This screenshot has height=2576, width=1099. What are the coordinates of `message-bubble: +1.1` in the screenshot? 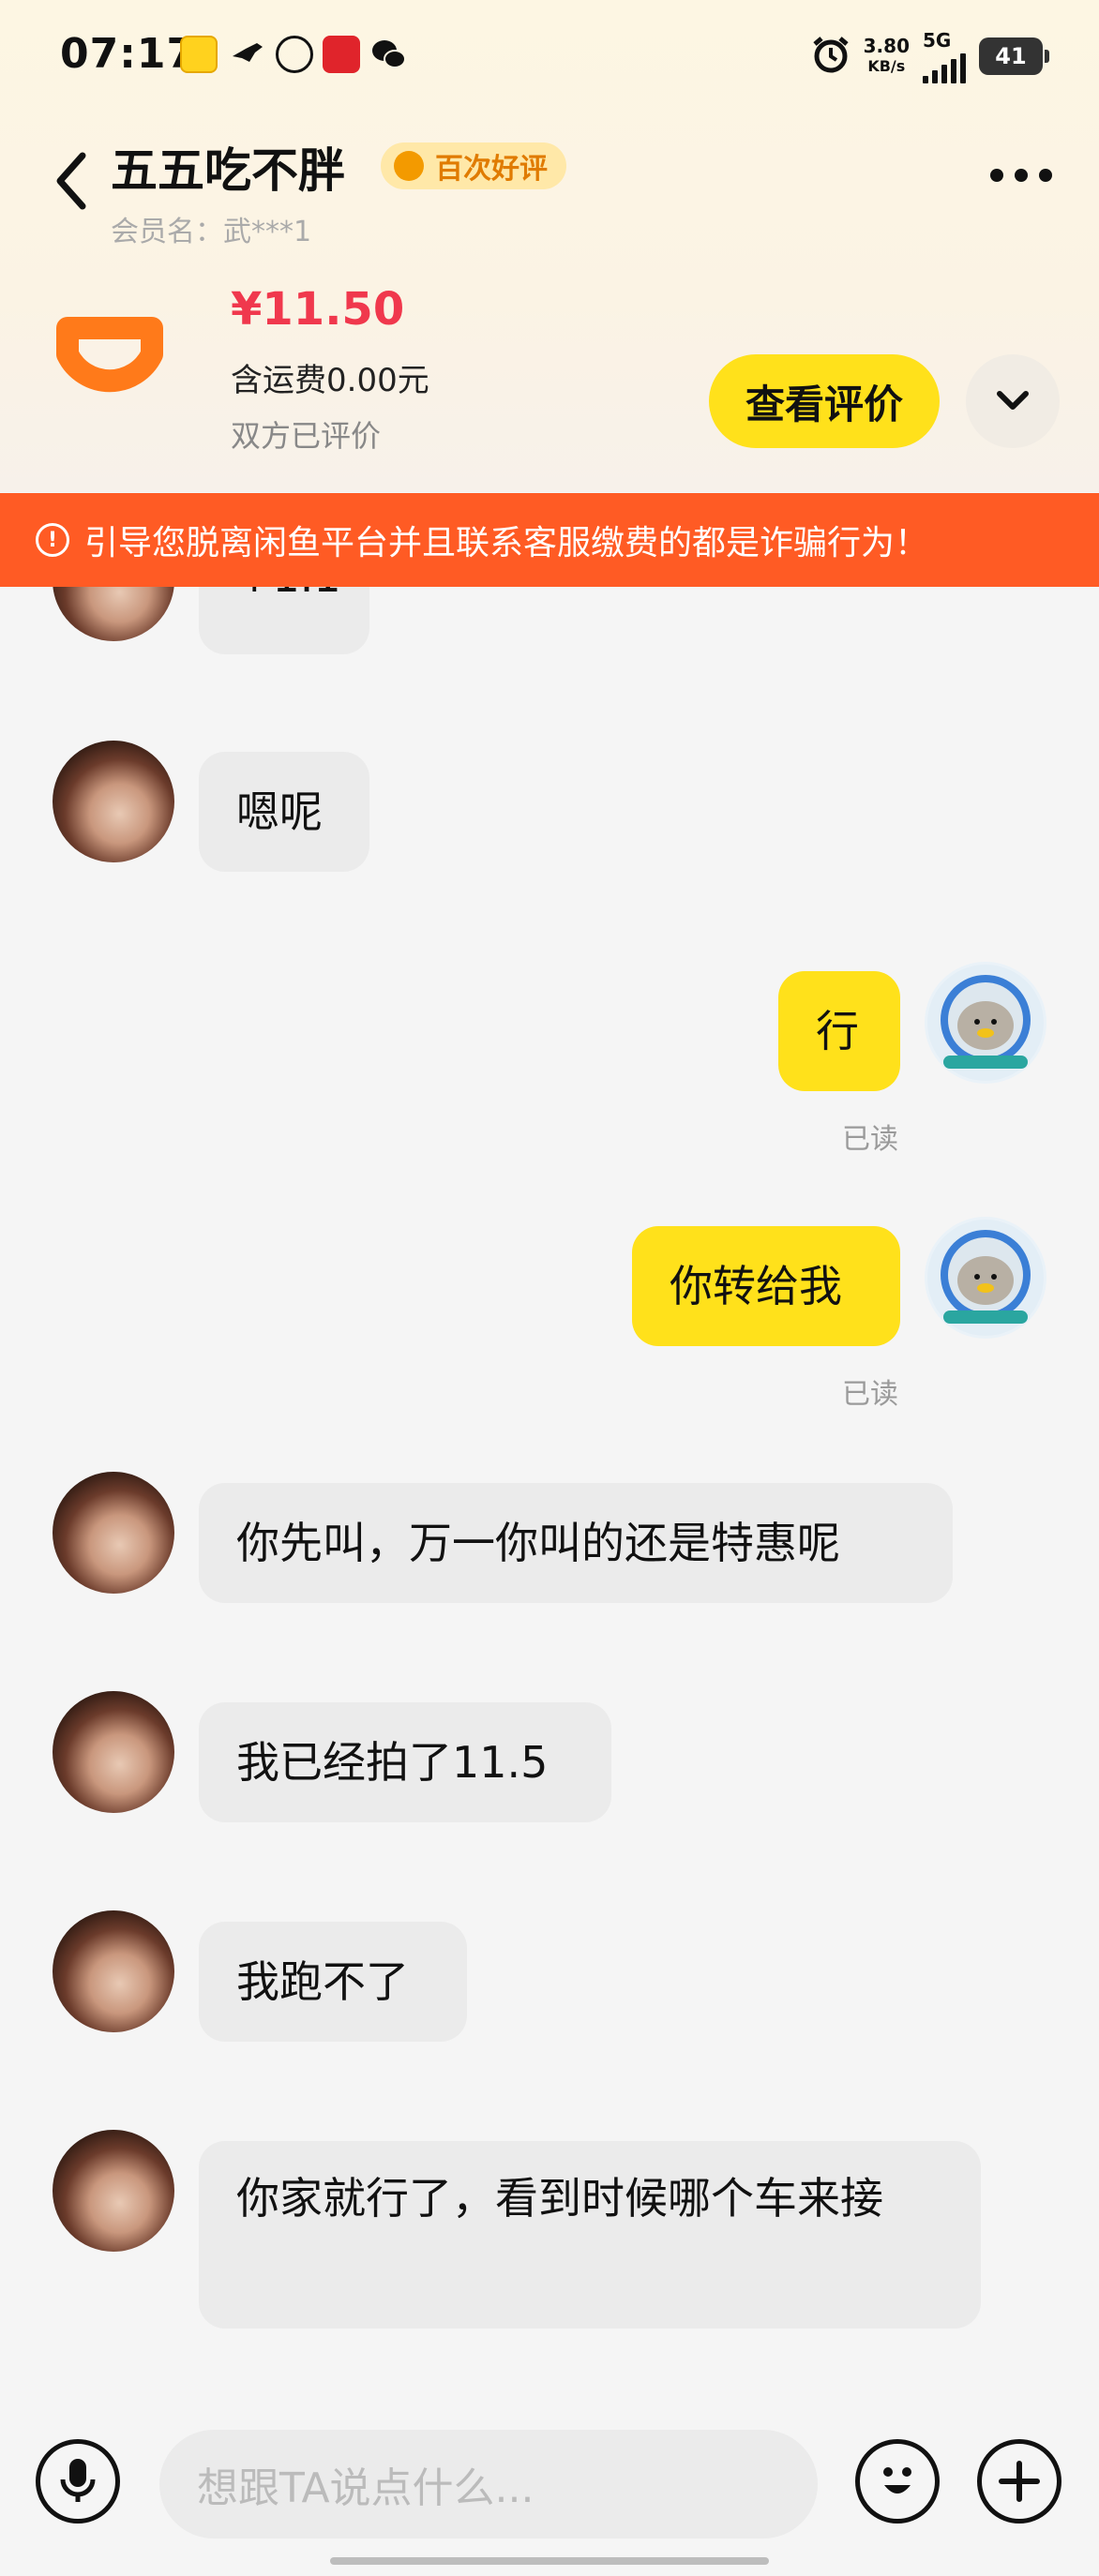 It's located at (284, 620).